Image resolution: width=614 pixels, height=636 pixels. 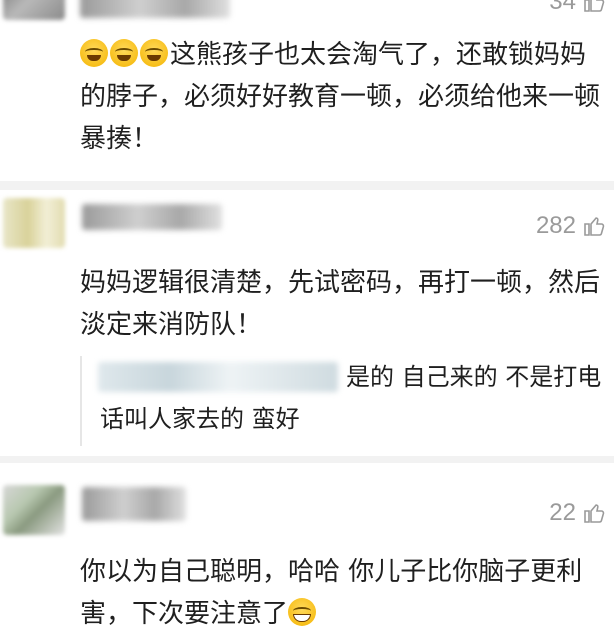 I want to click on comment-line: 妈妈逻辑很清楚，先试密码，再打一顿，然后, so click(x=340, y=283).